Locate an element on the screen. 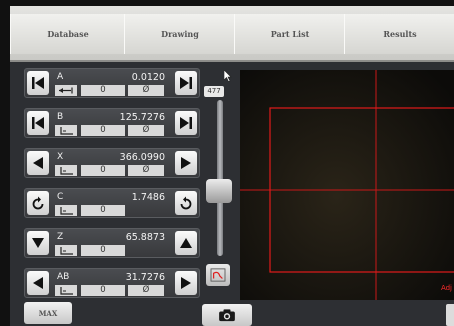 Image resolution: width=454 pixels, height=326 pixels. axis-label: AB is located at coordinates (63, 277).